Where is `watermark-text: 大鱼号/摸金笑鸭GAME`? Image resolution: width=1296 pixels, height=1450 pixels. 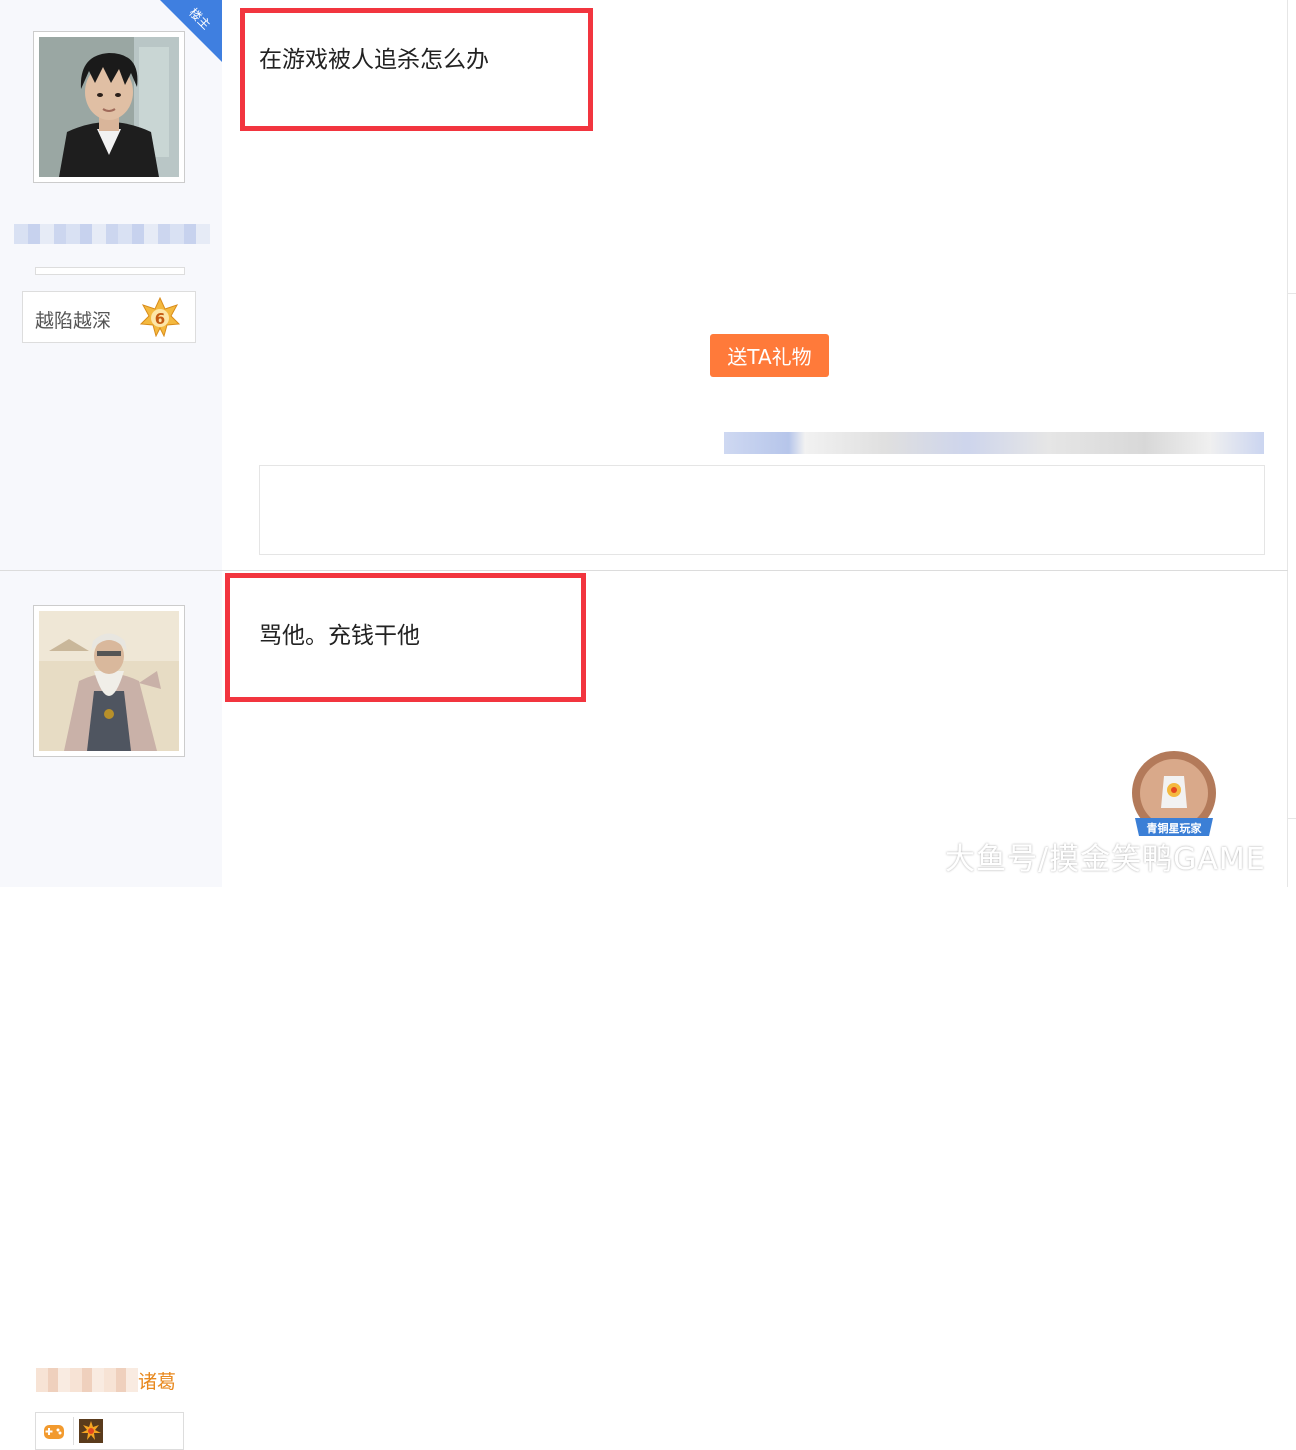 watermark-text: 大鱼号/摸金笑鸭GAME is located at coordinates (1105, 859).